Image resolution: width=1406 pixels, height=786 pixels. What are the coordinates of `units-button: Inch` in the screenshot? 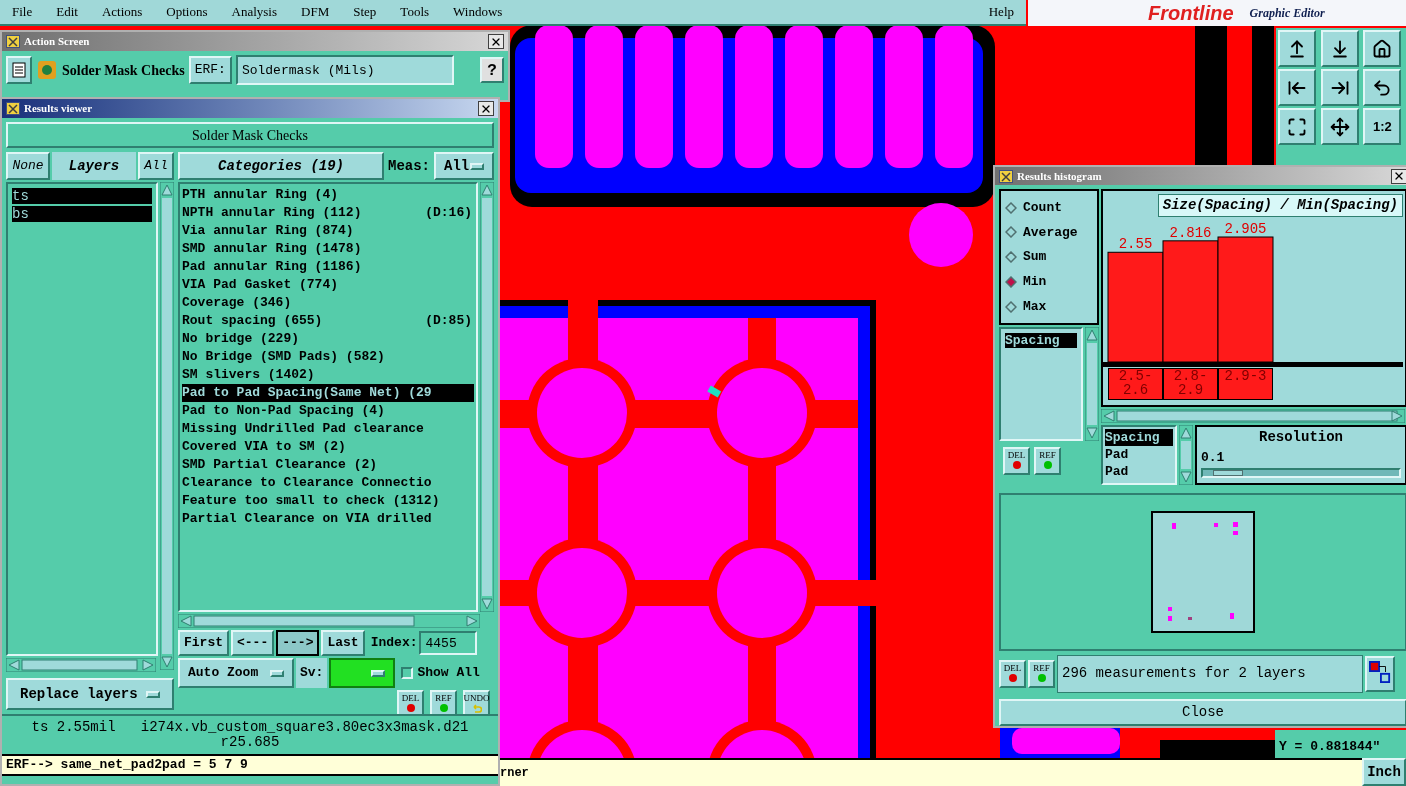 It's located at (1384, 772).